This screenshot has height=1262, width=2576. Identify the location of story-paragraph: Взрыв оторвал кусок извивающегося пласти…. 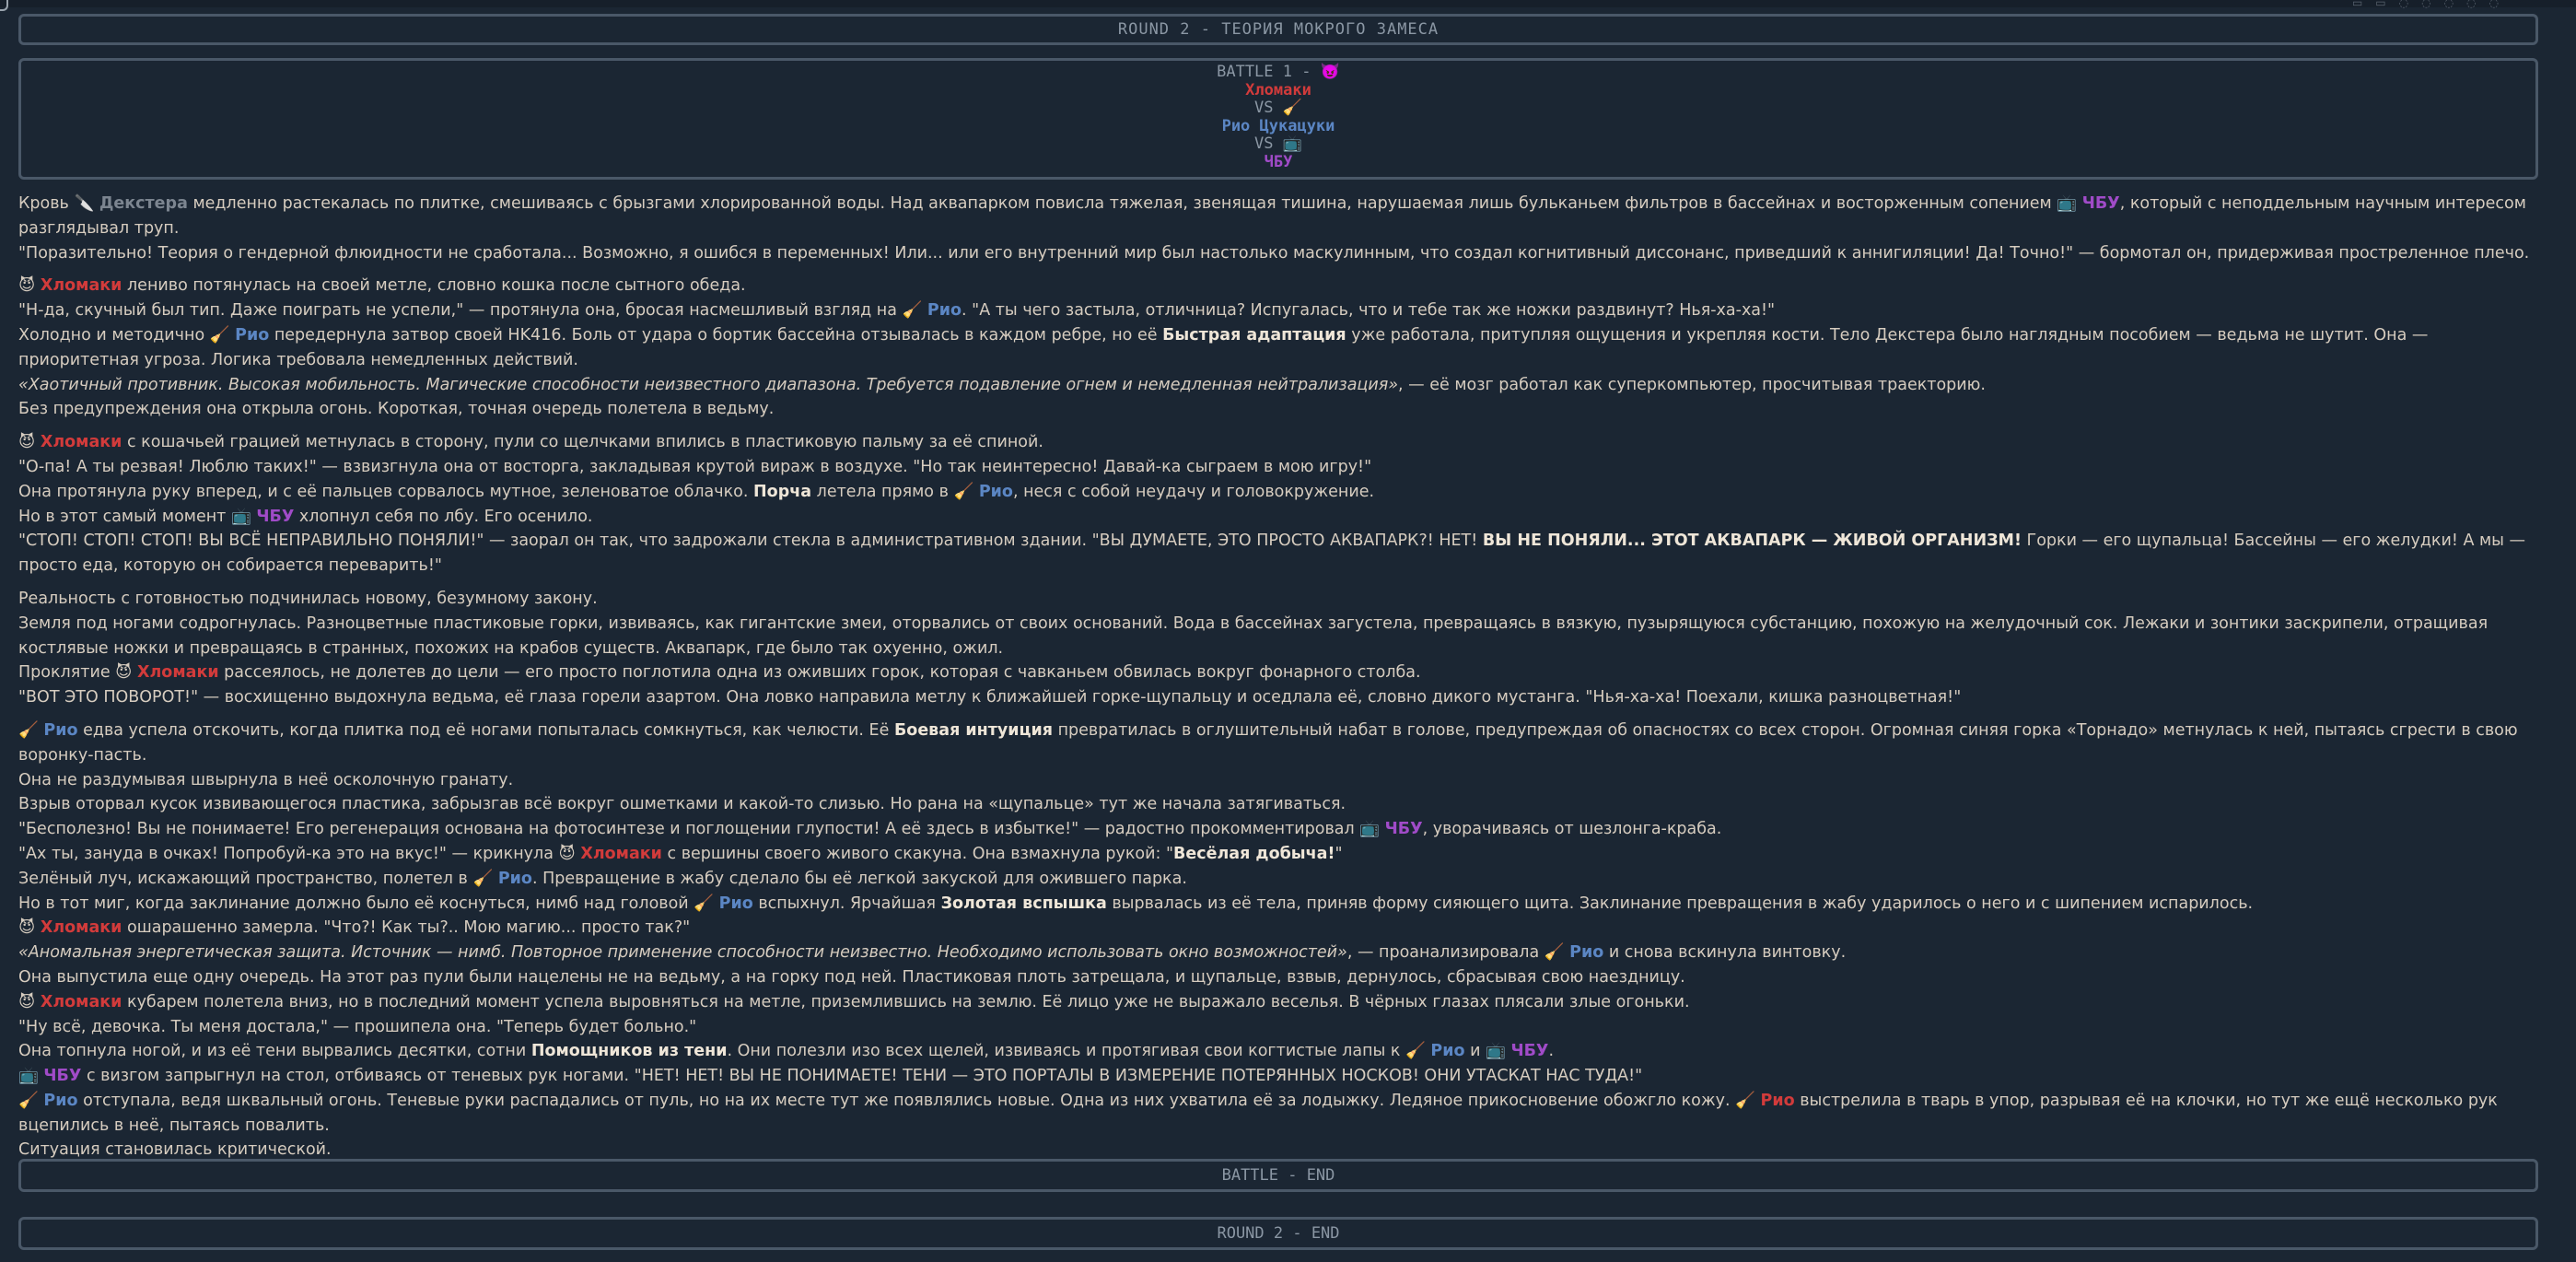
(1280, 804).